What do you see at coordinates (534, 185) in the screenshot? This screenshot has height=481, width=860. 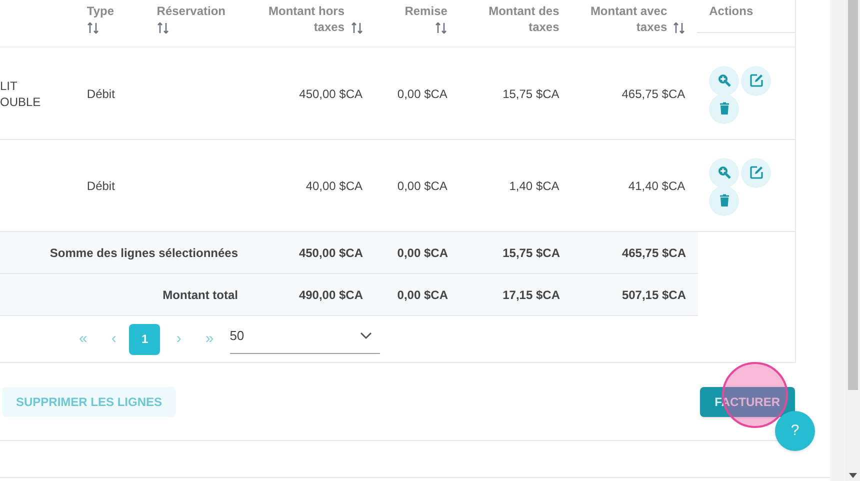 I see `table-cell: 1,40 $CA` at bounding box center [534, 185].